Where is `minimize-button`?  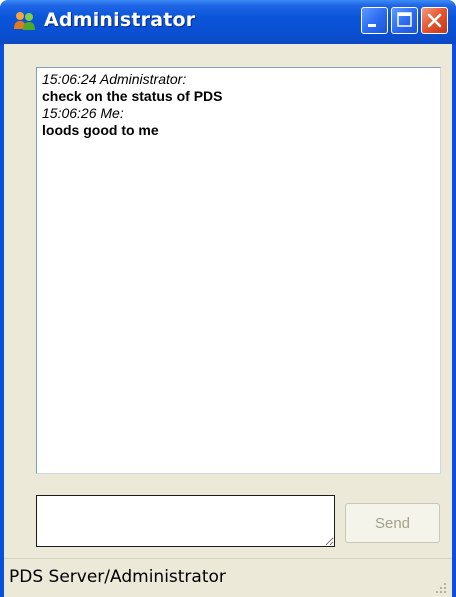 minimize-button is located at coordinates (374, 20).